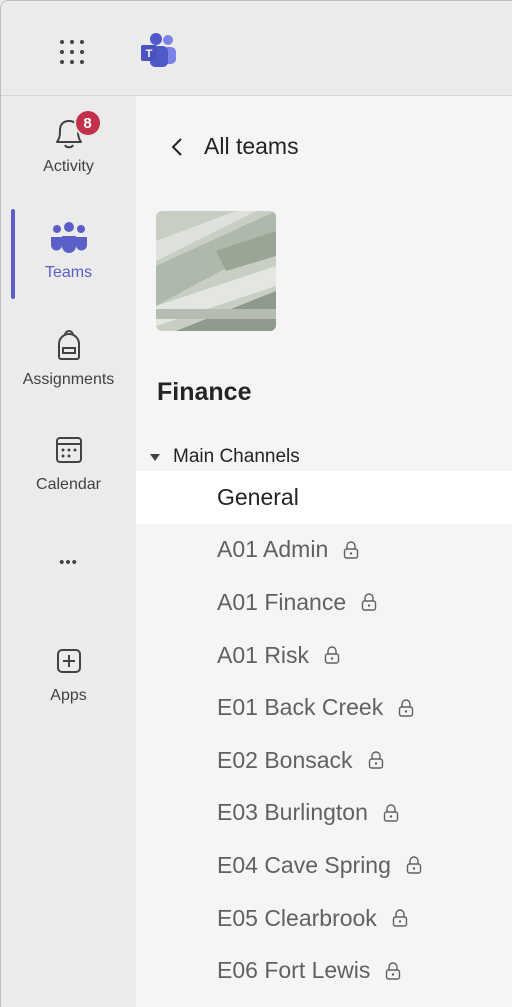 The width and height of the screenshot is (512, 1007). I want to click on channel-name: E02 Bonsack, so click(285, 759).